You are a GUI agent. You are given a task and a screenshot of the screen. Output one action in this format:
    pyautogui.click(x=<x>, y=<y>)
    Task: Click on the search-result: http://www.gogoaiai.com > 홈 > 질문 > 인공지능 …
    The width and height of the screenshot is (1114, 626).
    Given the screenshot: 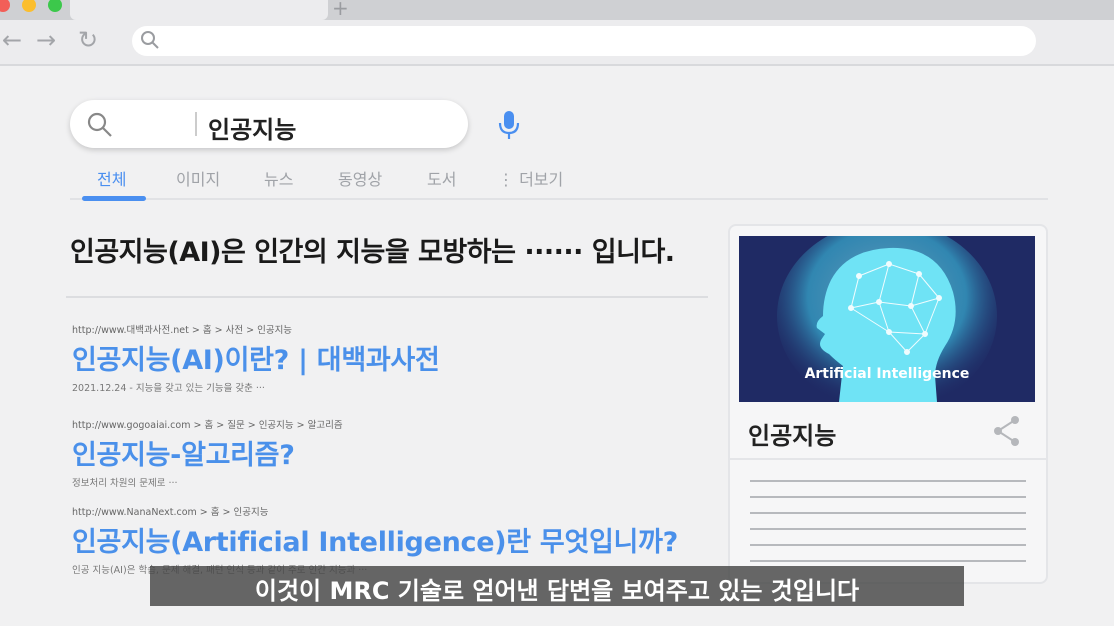 What is the action you would take?
    pyautogui.click(x=207, y=453)
    